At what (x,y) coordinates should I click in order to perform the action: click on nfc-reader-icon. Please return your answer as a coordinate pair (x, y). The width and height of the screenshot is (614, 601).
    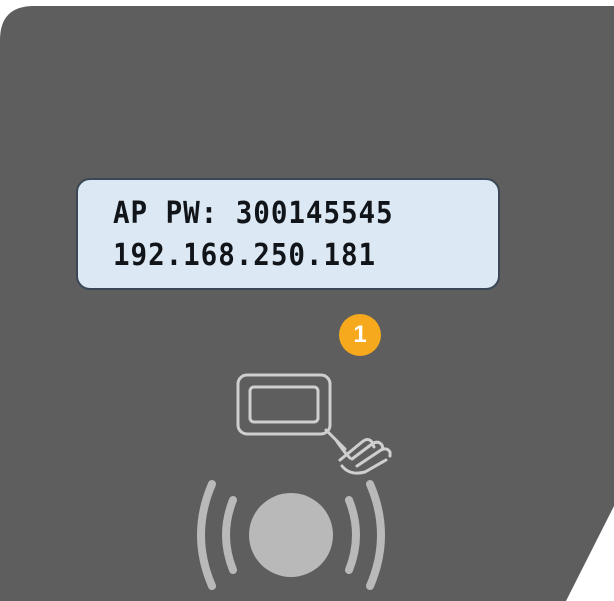
    Looking at the image, I should click on (291, 535).